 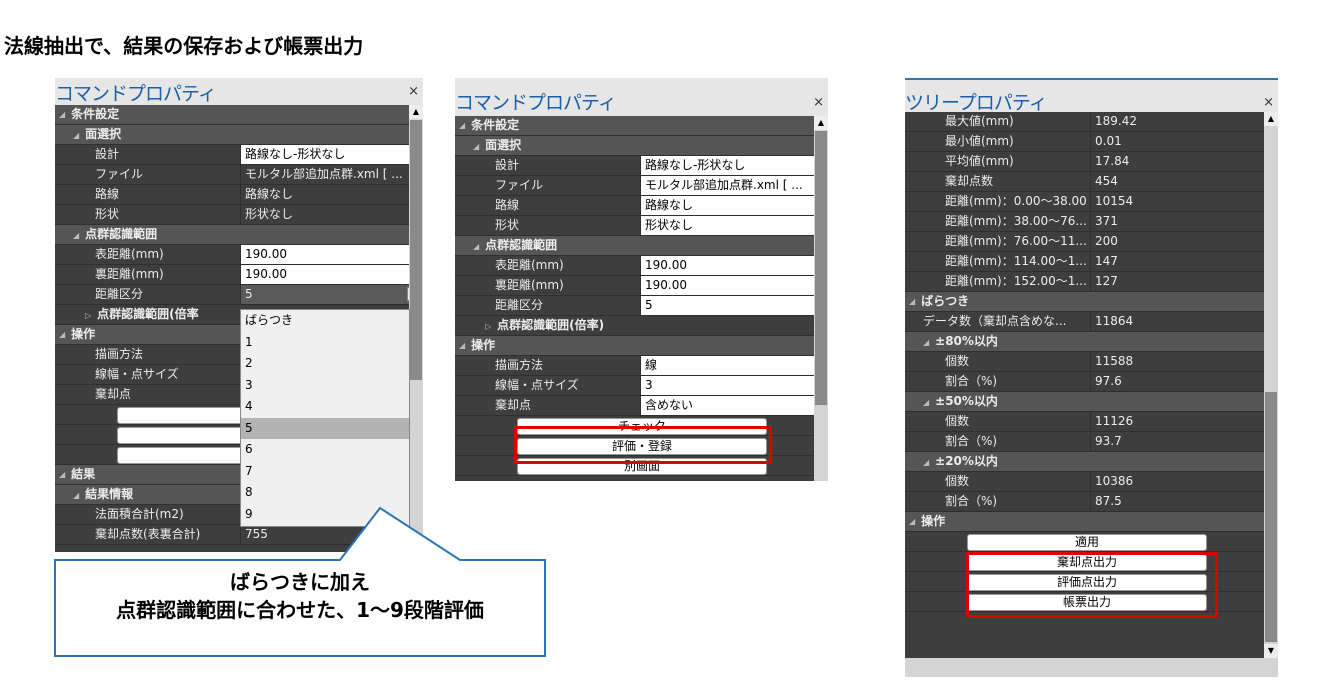 I want to click on property-row: 距離(mm)：38.00〜76... 371, so click(x=1091, y=222).